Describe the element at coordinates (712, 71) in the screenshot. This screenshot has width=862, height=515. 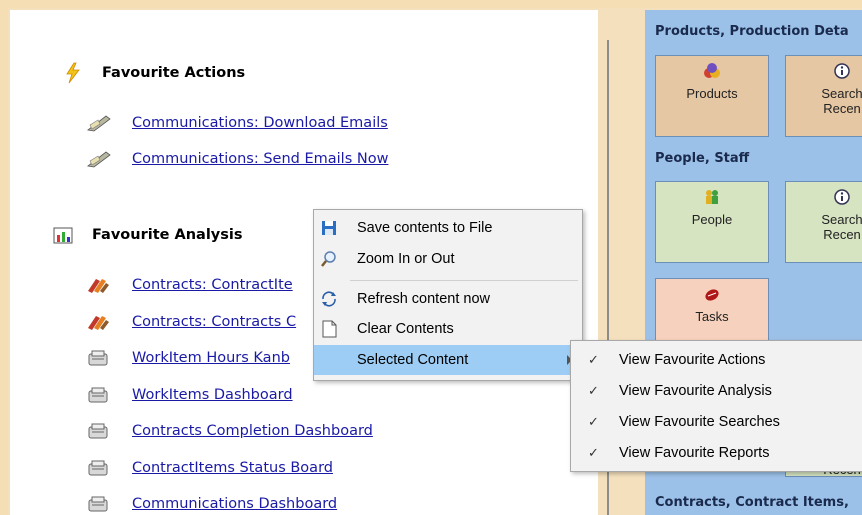
I see `products-icon` at that location.